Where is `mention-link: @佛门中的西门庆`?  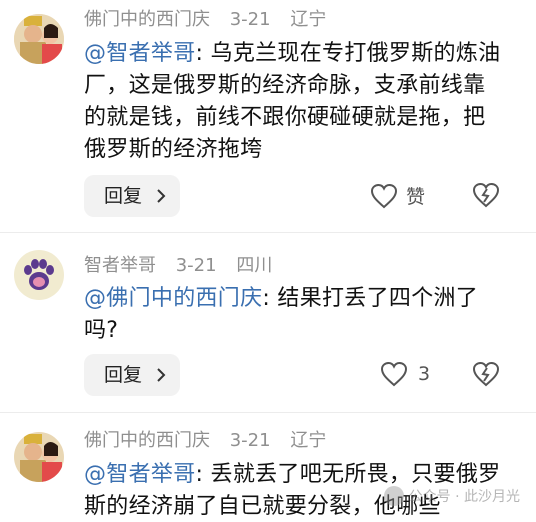
mention-link: @佛门中的西门庆 is located at coordinates (173, 298).